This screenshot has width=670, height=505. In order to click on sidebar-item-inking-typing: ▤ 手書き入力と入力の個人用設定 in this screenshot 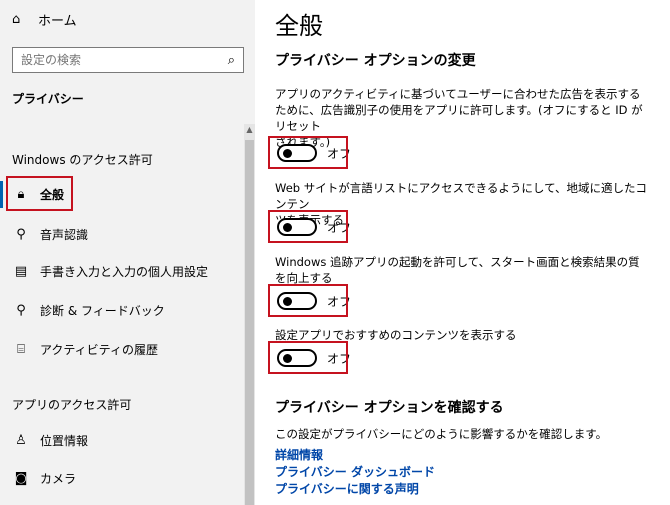, I will do `click(127, 271)`.